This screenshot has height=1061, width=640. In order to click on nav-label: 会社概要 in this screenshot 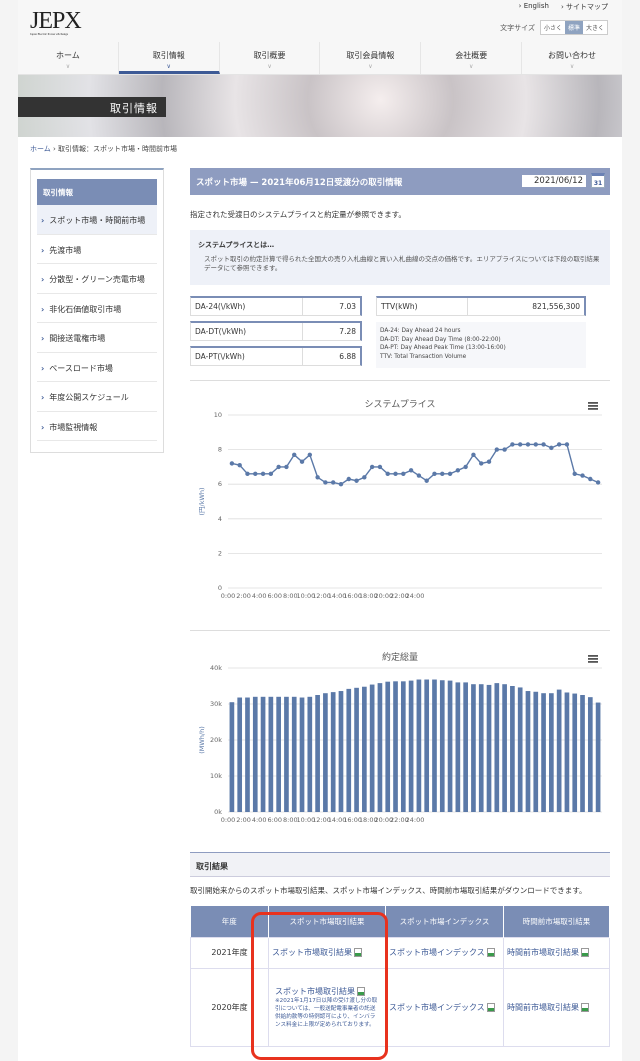, I will do `click(471, 55)`.